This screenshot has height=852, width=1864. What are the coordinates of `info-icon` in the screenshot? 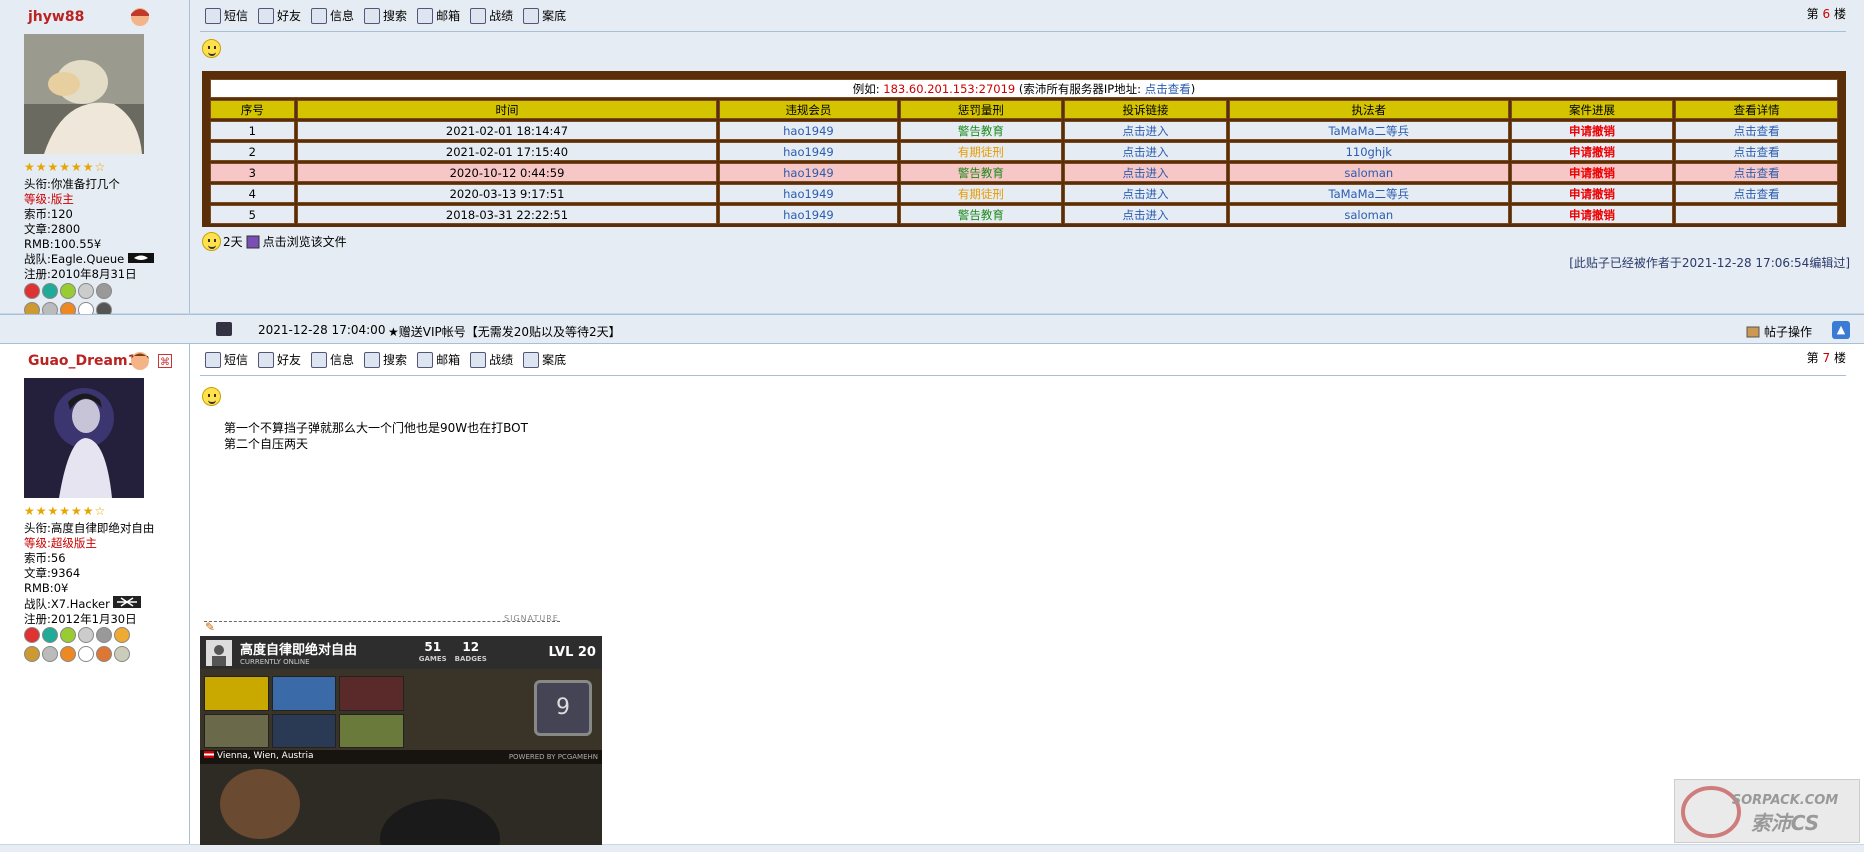 It's located at (319, 360).